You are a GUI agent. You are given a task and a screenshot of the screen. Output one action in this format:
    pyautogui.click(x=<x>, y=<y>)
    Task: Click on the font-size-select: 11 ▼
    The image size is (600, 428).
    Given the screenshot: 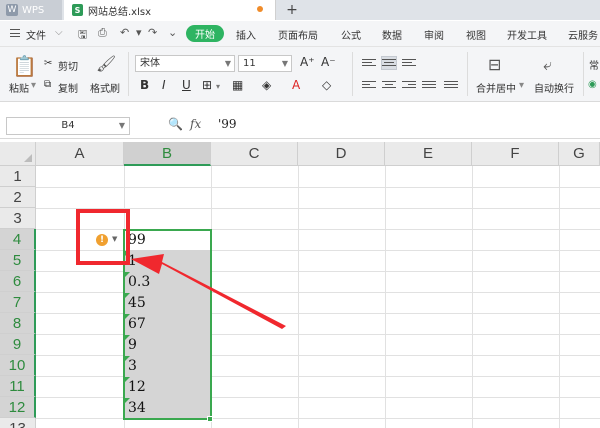 What is the action you would take?
    pyautogui.click(x=265, y=63)
    